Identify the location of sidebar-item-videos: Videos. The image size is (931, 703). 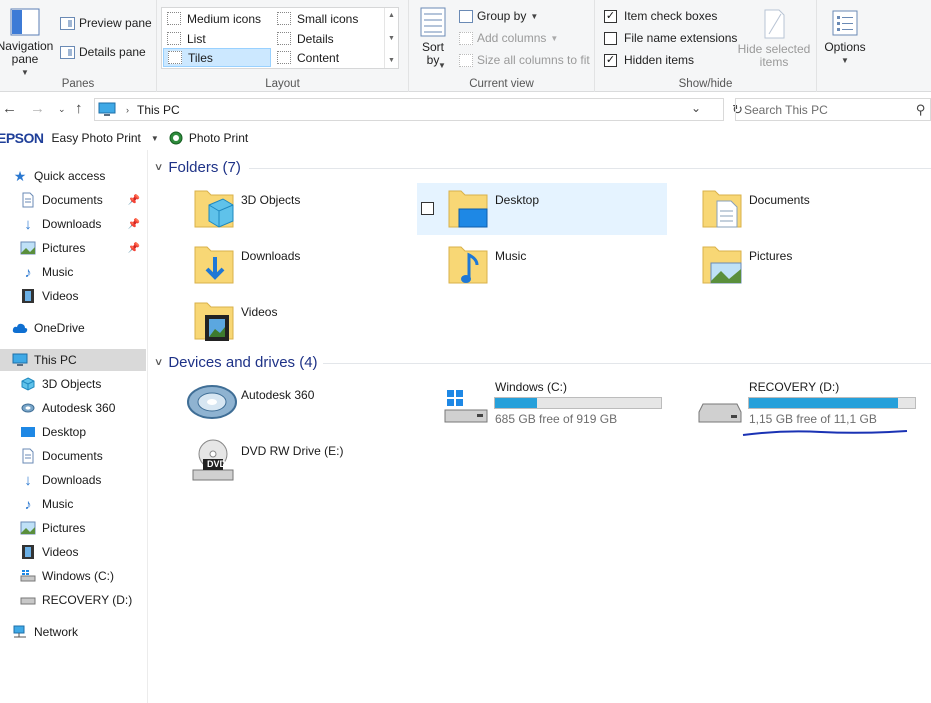
(73, 296).